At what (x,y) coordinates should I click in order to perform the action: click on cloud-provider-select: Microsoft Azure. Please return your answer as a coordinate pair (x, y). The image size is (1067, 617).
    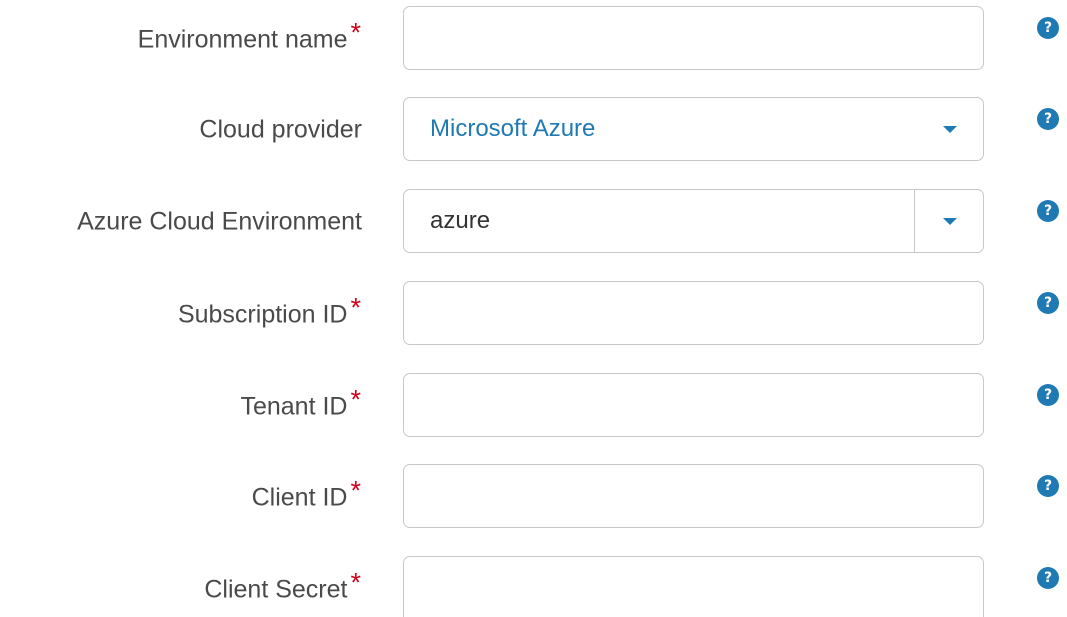
    Looking at the image, I should click on (693, 129).